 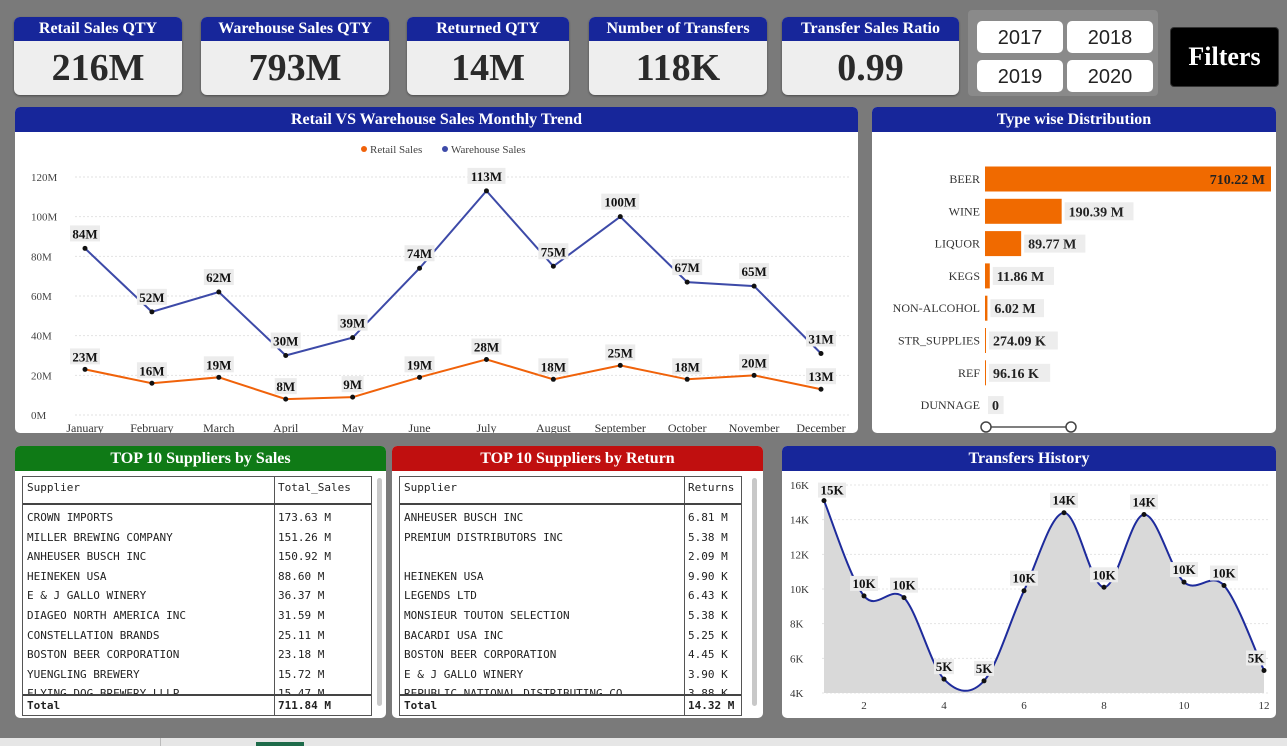 What do you see at coordinates (708, 557) in the screenshot?
I see `value-cell: 2.09 M` at bounding box center [708, 557].